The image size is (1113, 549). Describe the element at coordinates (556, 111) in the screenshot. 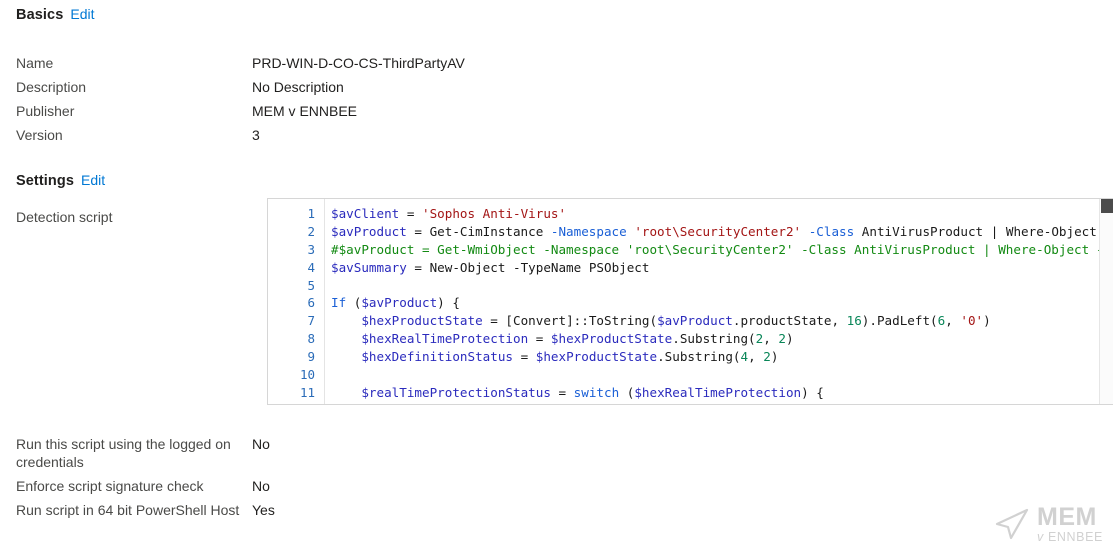

I see `property-row-publisher: Publisher MEM v ENNBEE` at that location.